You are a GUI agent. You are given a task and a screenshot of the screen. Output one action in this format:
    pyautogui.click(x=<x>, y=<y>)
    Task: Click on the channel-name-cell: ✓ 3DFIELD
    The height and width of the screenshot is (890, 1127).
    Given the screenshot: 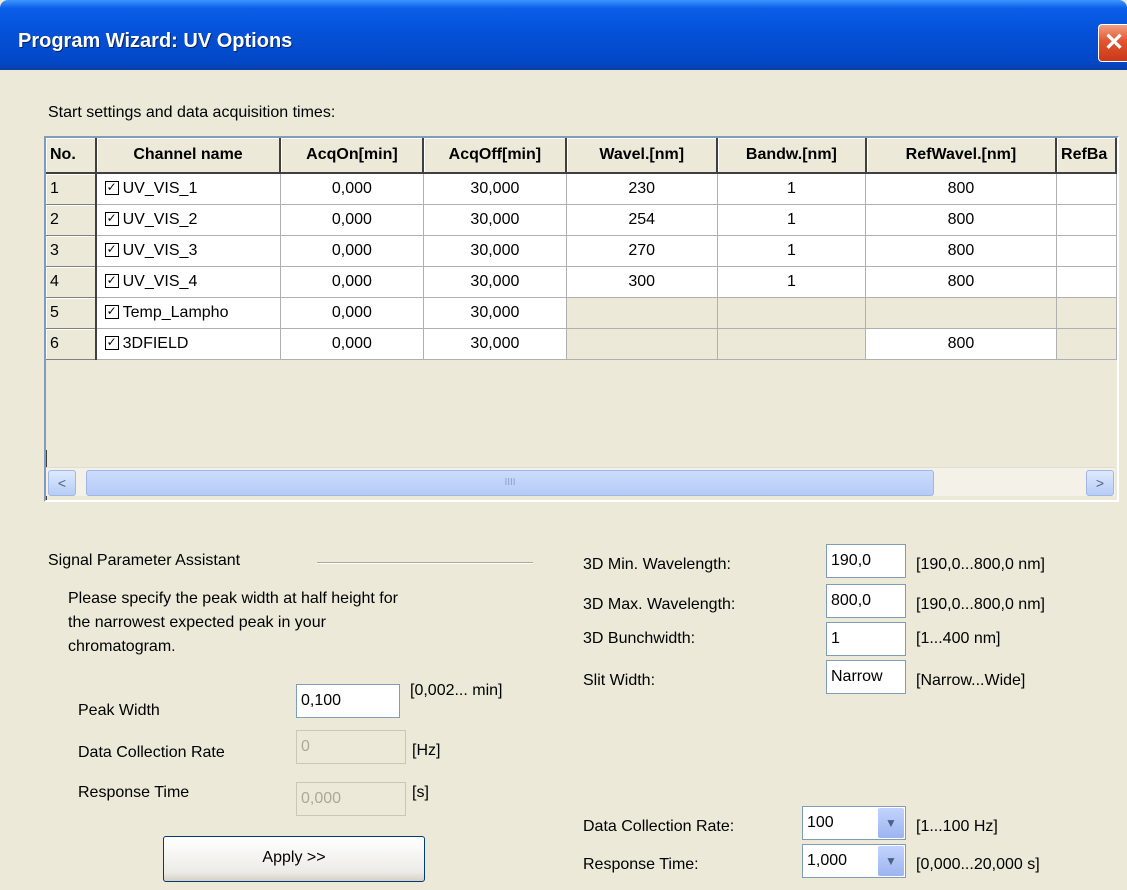 What is the action you would take?
    pyautogui.click(x=188, y=344)
    